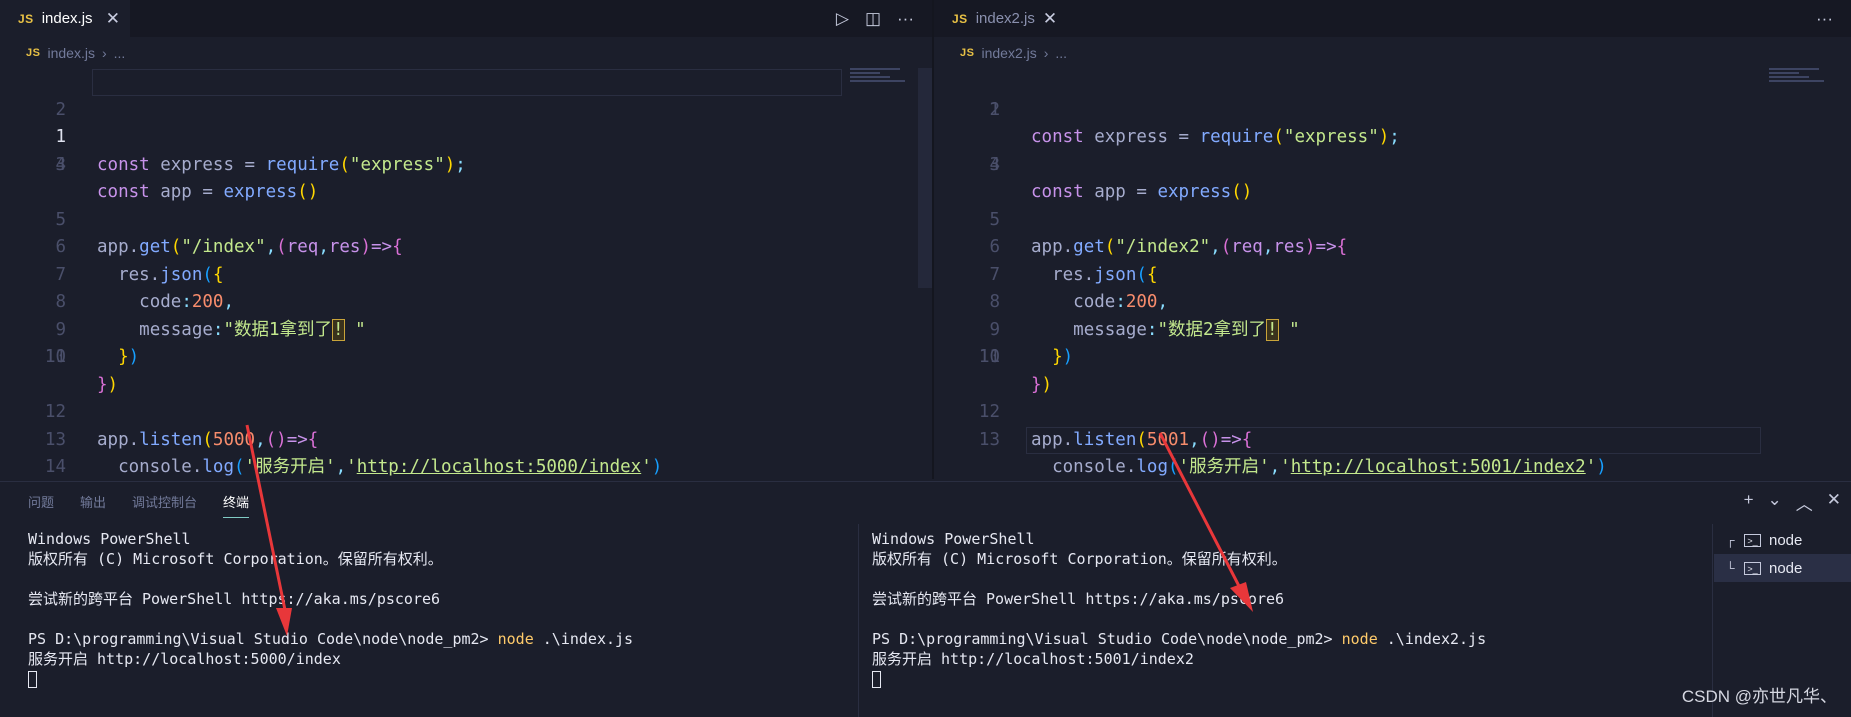  I want to click on terminal-label: node, so click(1786, 540).